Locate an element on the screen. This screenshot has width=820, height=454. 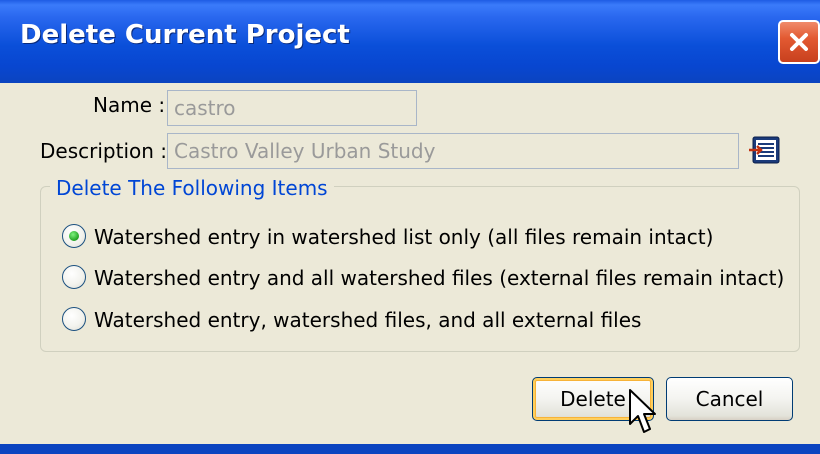
group-title: Delete The Following Items is located at coordinates (192, 188).